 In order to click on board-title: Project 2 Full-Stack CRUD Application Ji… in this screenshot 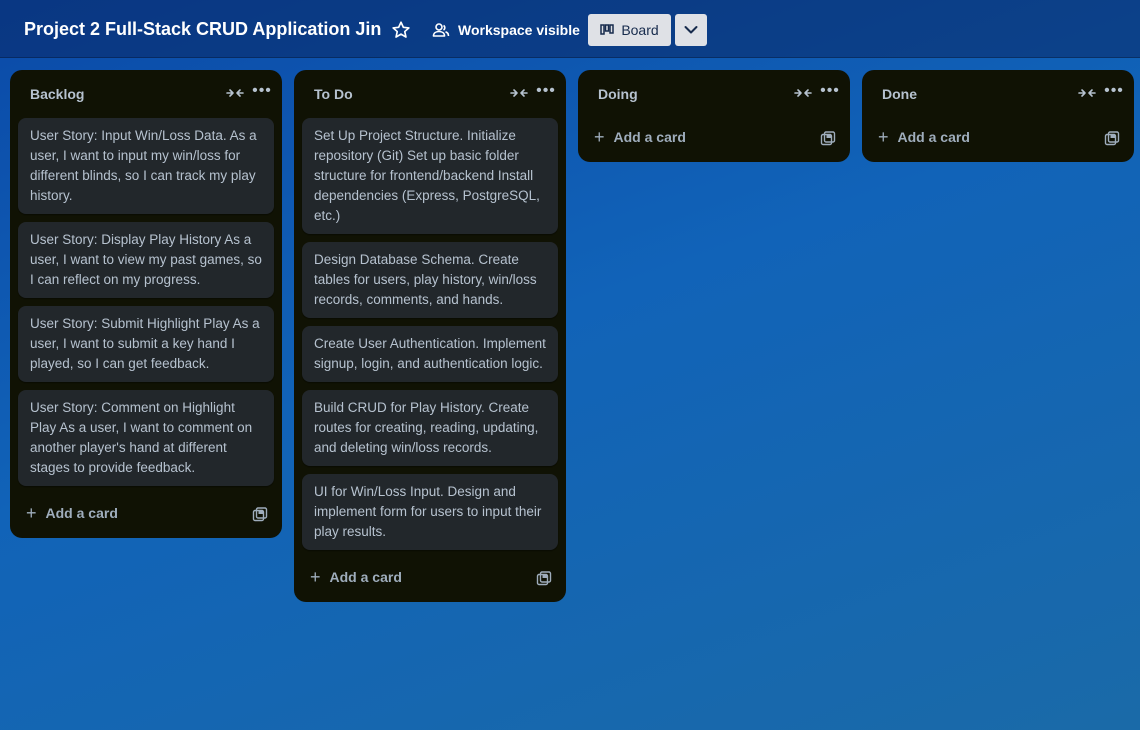, I will do `click(202, 29)`.